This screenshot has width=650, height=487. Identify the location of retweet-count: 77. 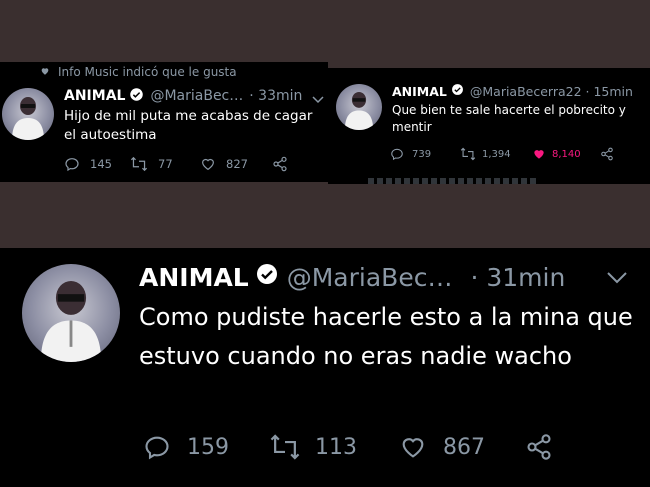
(165, 164).